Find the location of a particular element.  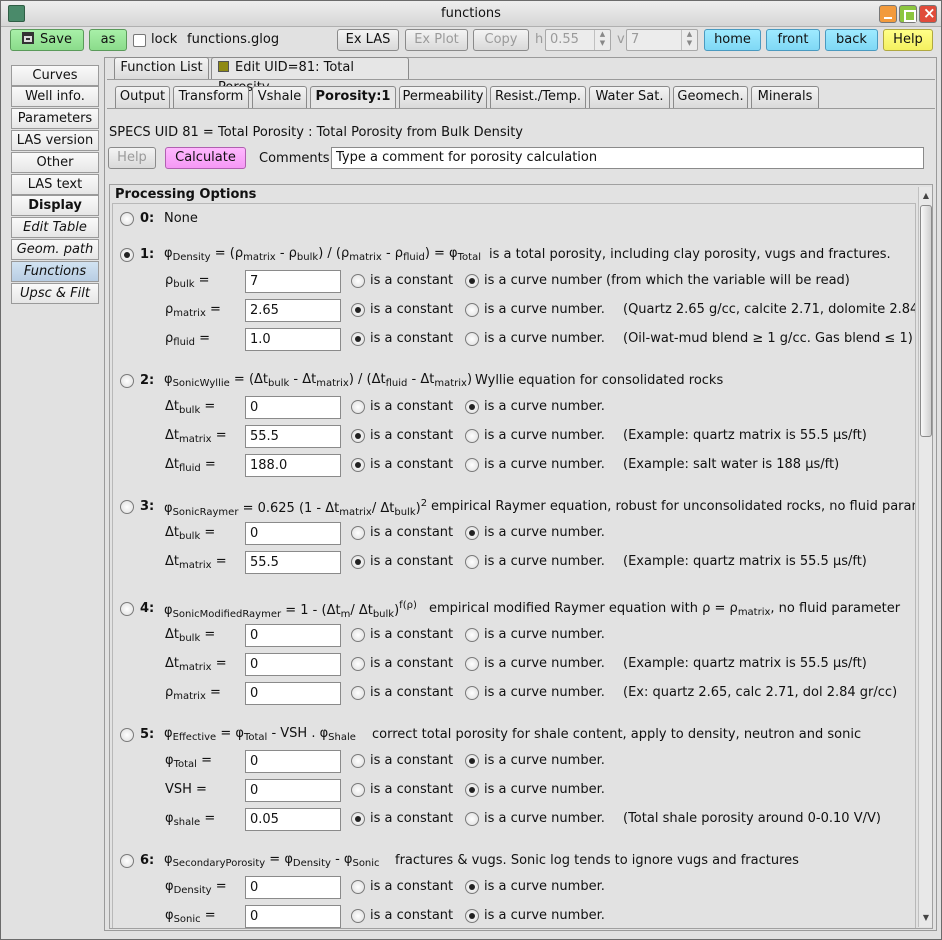

tab-edit-uid: Edit UID=81: Total Porosity is located at coordinates (310, 76).